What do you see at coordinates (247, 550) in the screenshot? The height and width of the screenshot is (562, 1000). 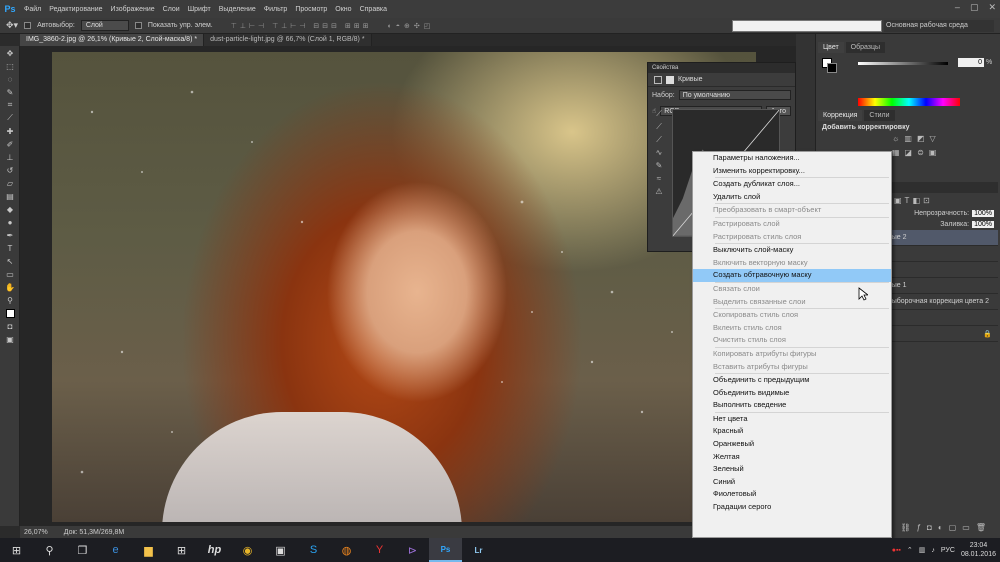 I see `chrome-icon: ◉` at bounding box center [247, 550].